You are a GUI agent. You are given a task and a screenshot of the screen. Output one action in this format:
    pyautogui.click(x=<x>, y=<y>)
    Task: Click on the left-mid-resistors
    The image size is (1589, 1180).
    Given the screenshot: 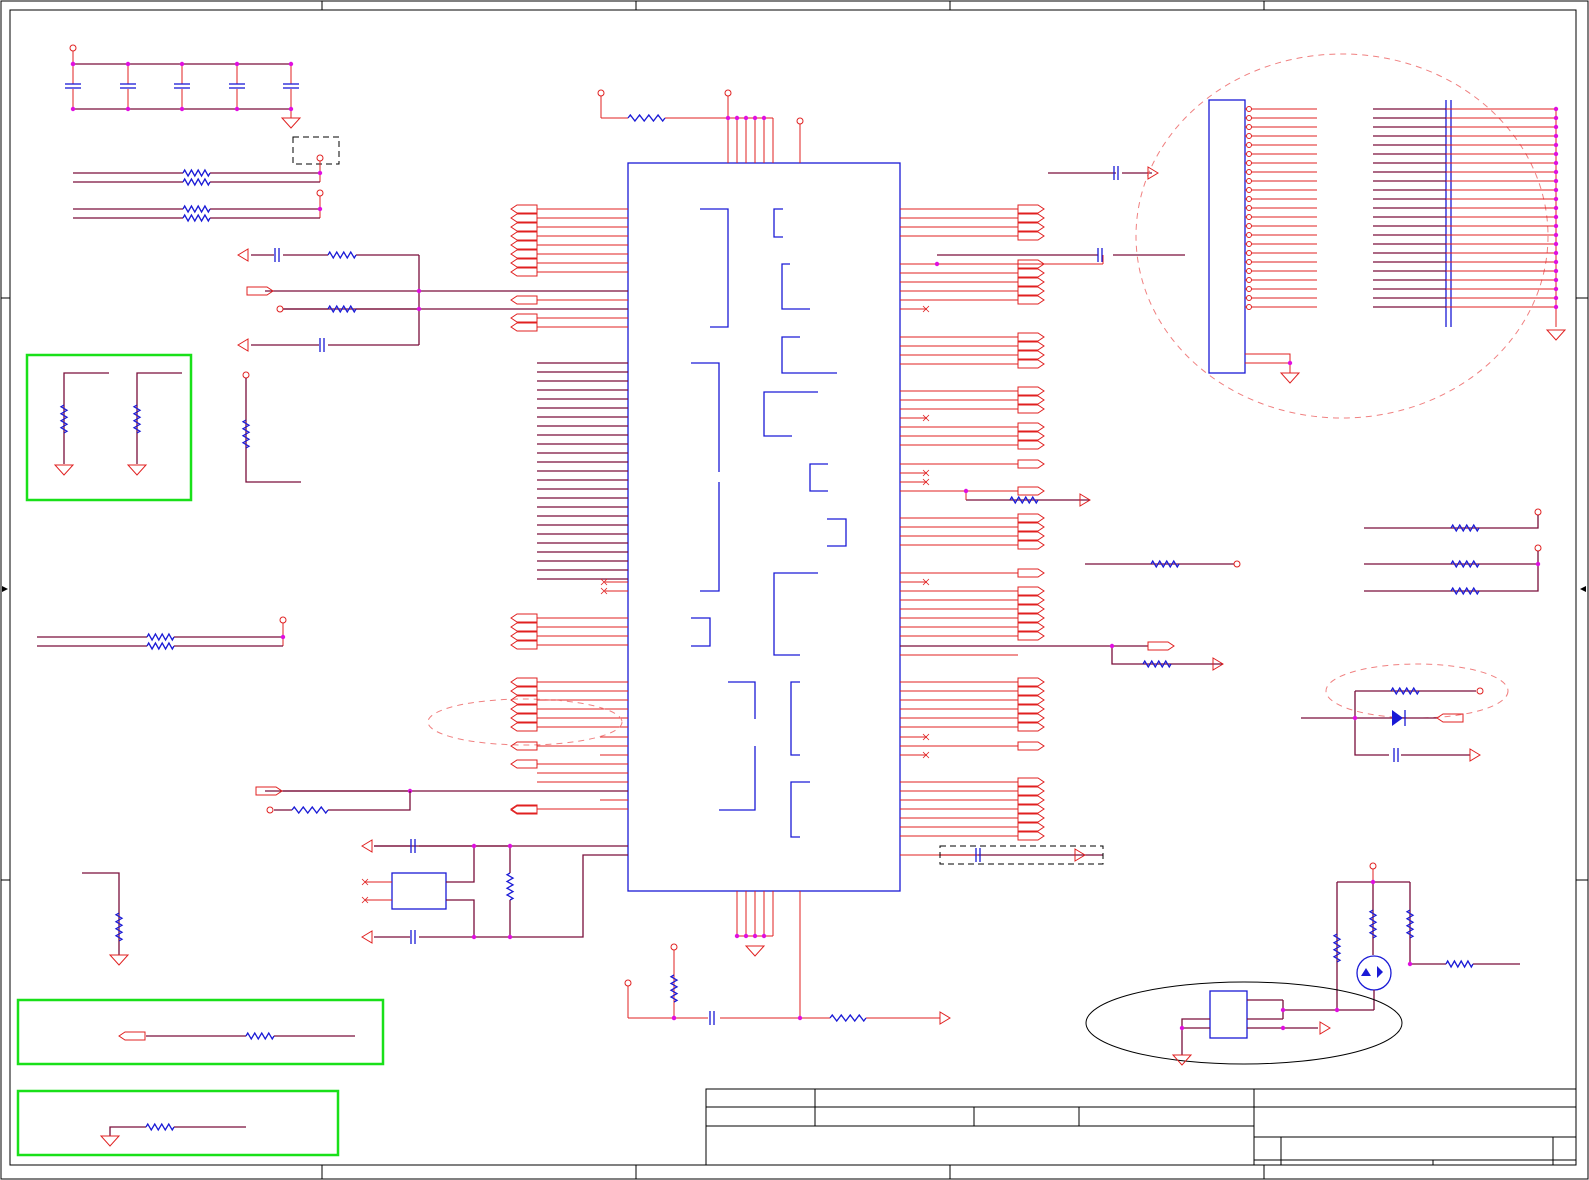 What is the action you would take?
    pyautogui.click(x=162, y=631)
    